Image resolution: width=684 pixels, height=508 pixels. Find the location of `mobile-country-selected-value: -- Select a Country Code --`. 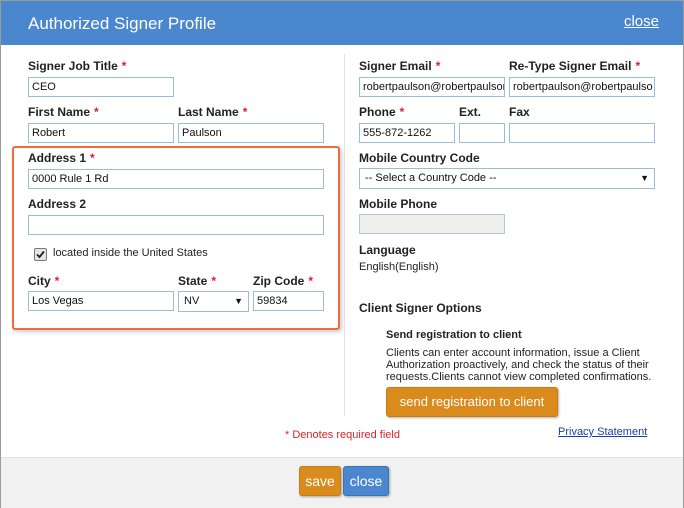

mobile-country-selected-value: -- Select a Country Code -- is located at coordinates (431, 178).